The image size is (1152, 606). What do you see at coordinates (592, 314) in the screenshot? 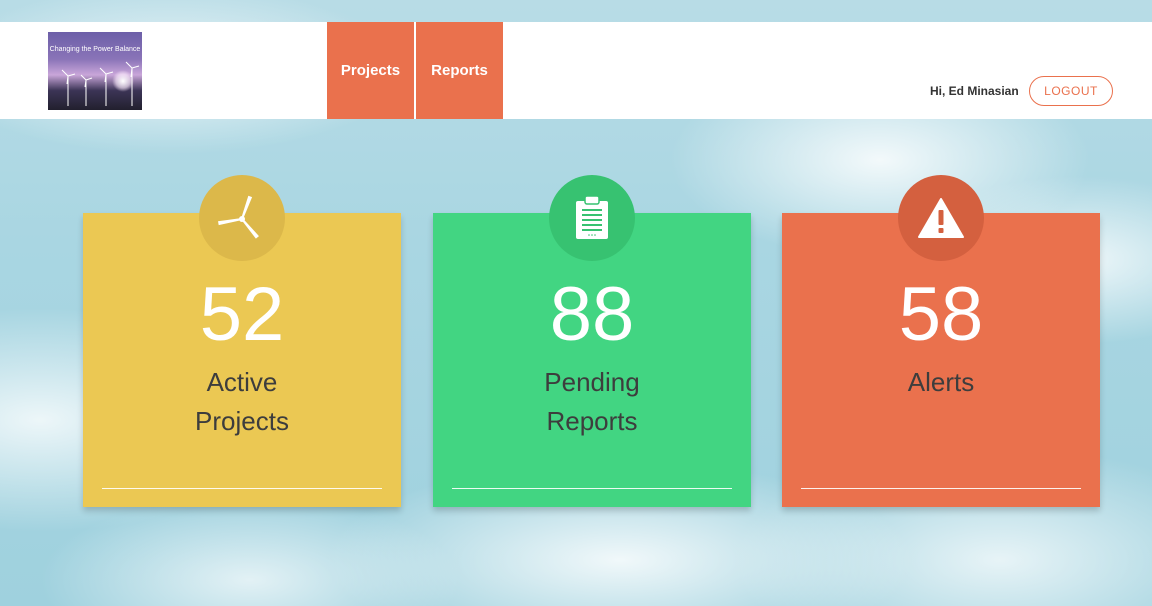
I see `pending-reports-count: 88` at bounding box center [592, 314].